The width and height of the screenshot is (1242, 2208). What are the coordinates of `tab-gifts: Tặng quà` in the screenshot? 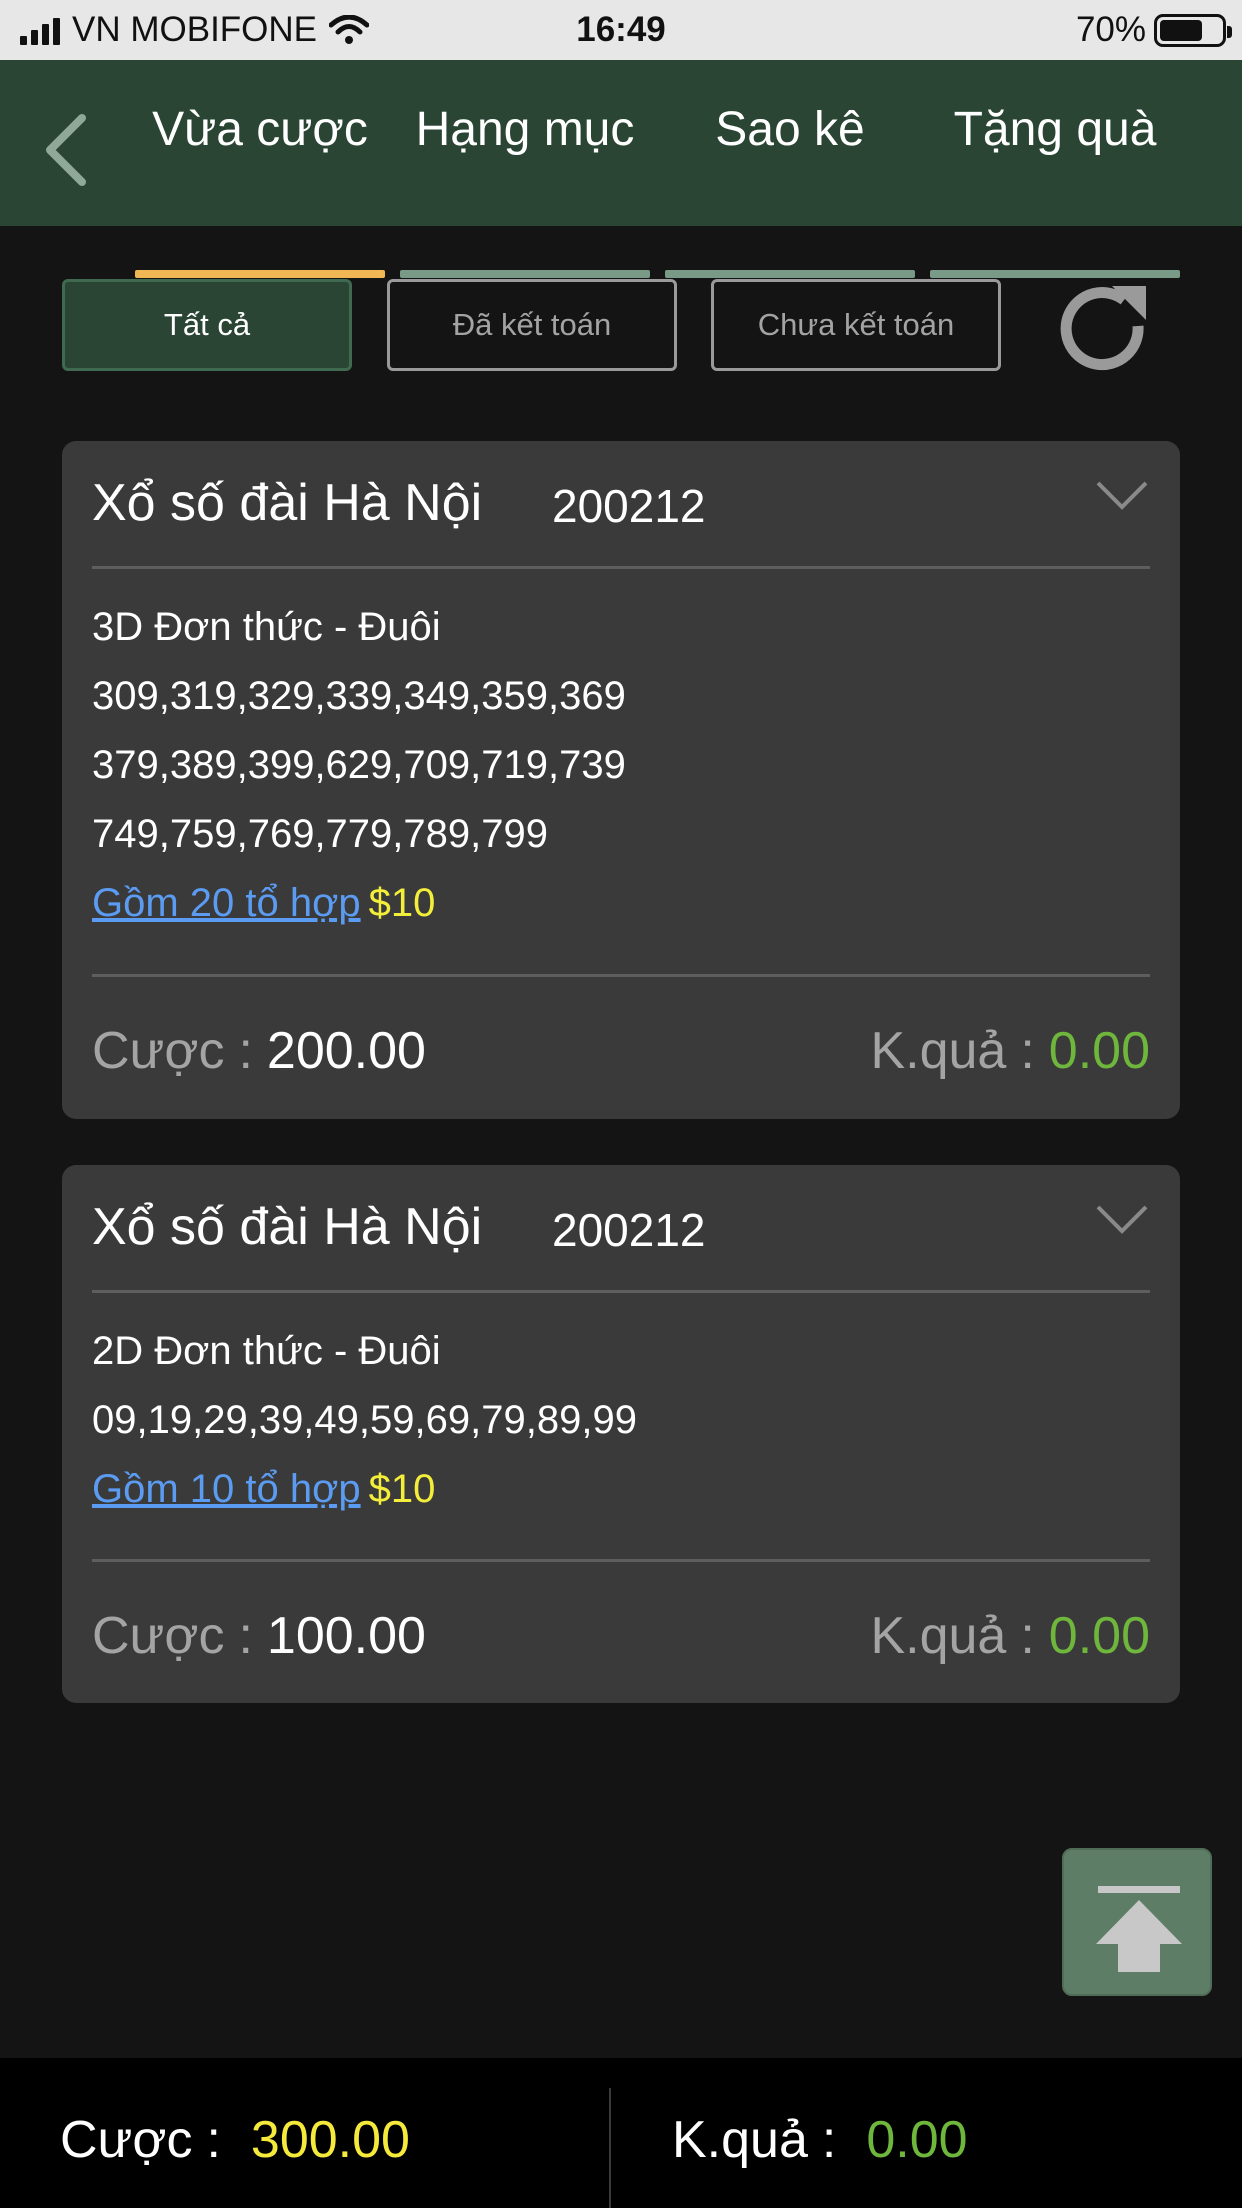 It's located at (1055, 189).